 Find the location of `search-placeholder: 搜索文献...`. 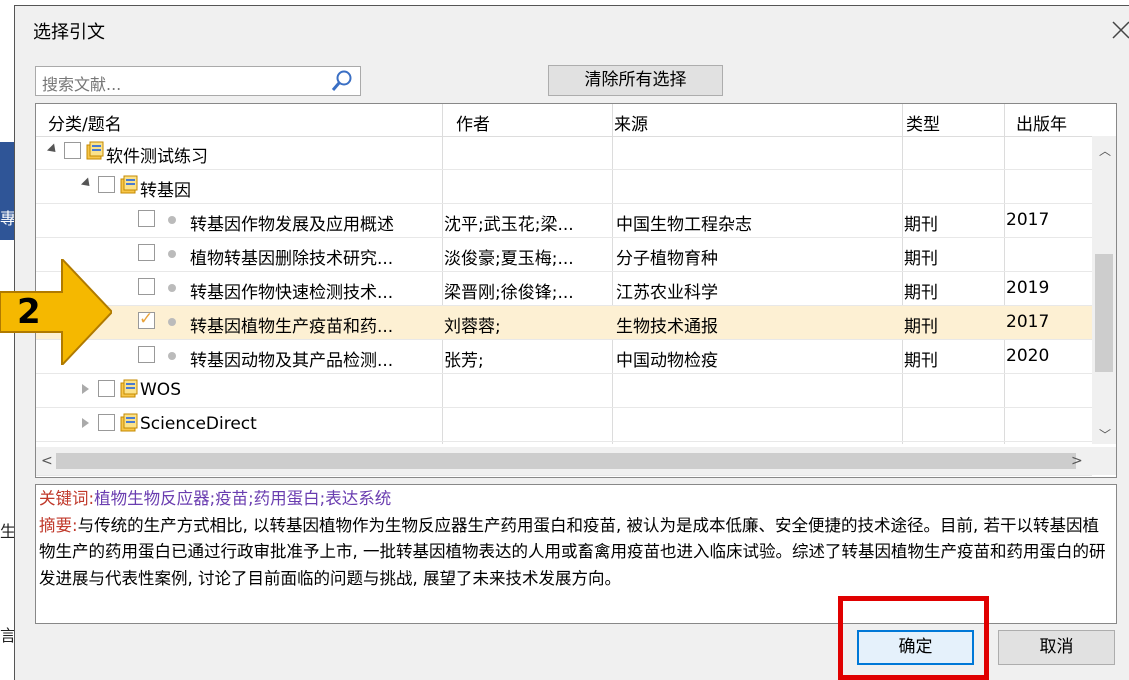

search-placeholder: 搜索文献... is located at coordinates (82, 84).